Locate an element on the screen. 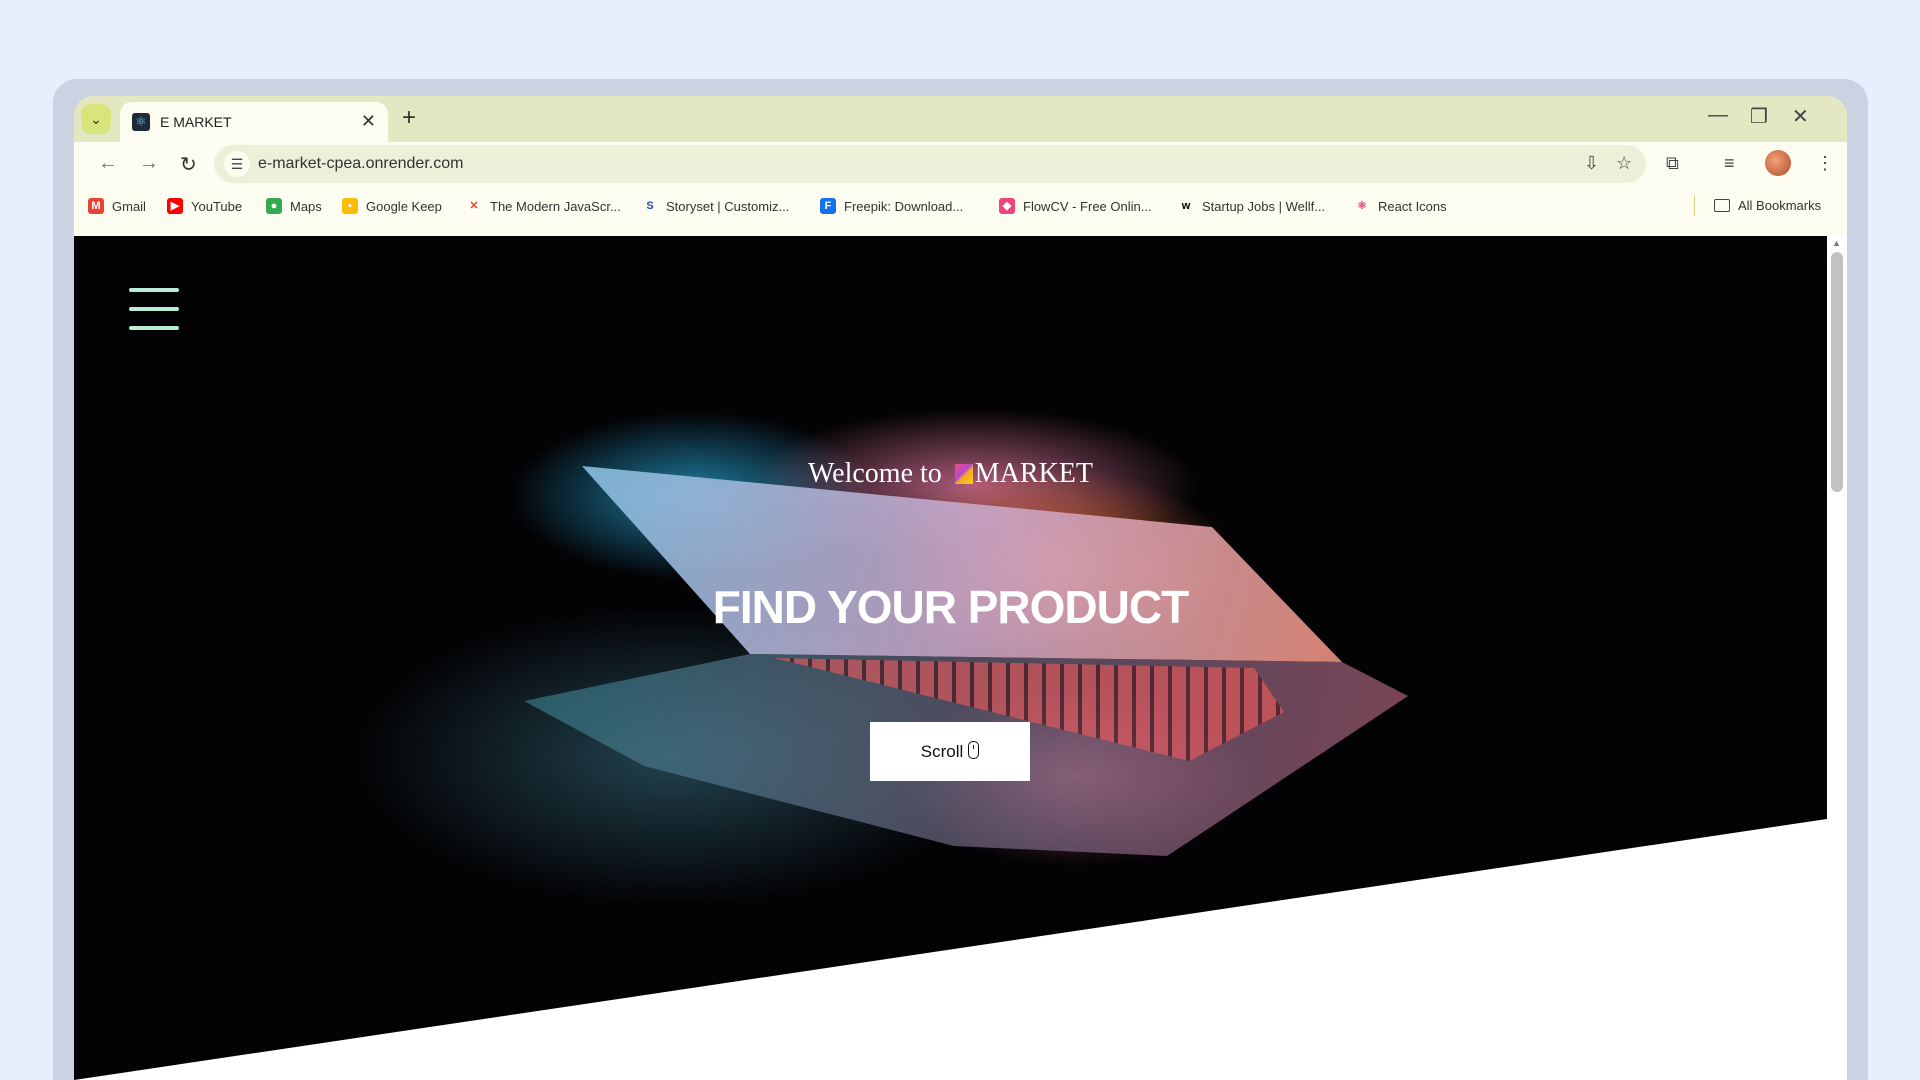 The height and width of the screenshot is (1080, 1920). bookmark-label: YouTube is located at coordinates (217, 206).